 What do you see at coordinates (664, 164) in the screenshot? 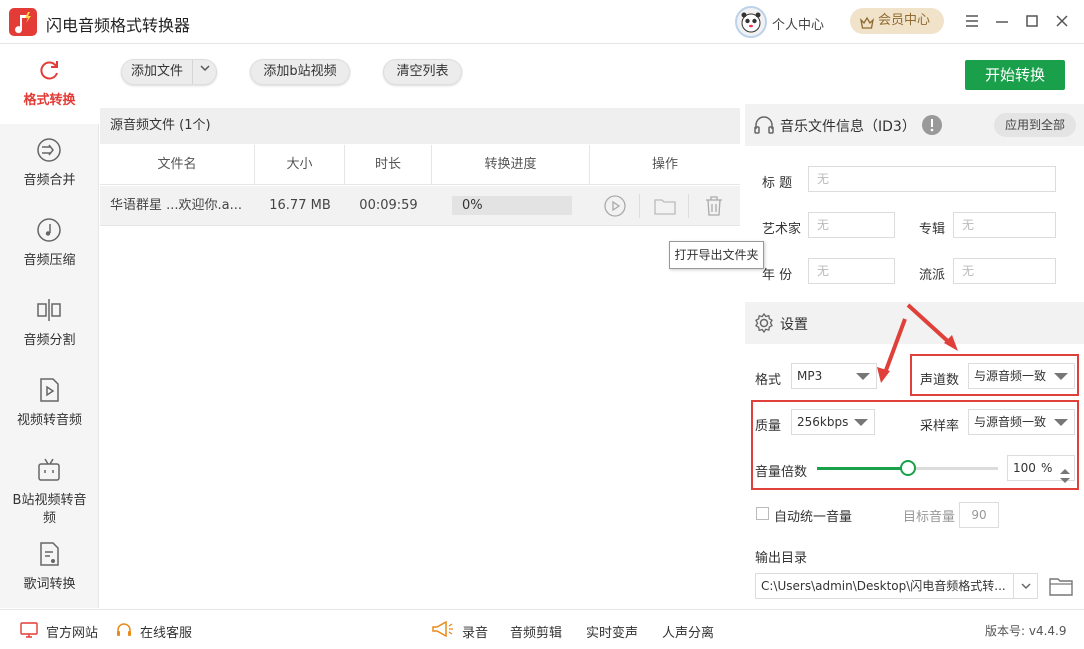
I see `column-actions: 操作` at bounding box center [664, 164].